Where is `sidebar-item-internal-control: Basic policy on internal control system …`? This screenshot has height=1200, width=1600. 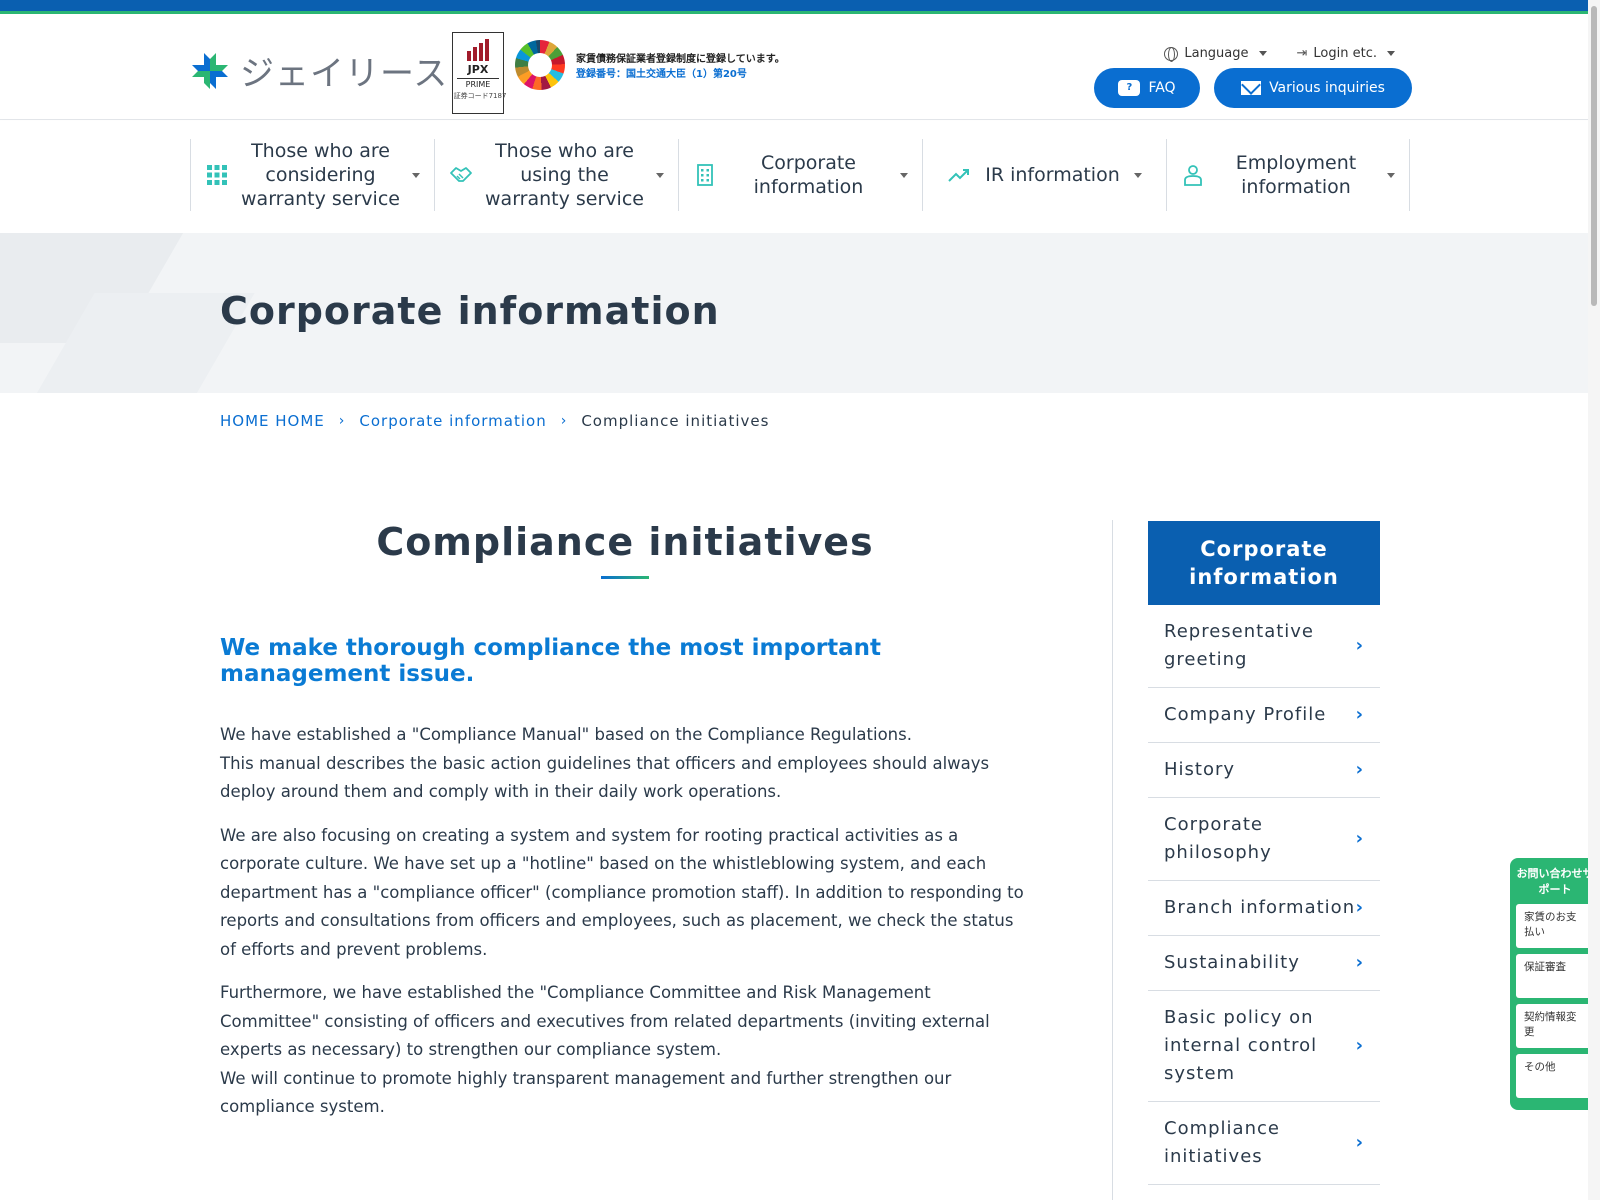
sidebar-item-internal-control: Basic policy on internal control system … is located at coordinates (1264, 1046).